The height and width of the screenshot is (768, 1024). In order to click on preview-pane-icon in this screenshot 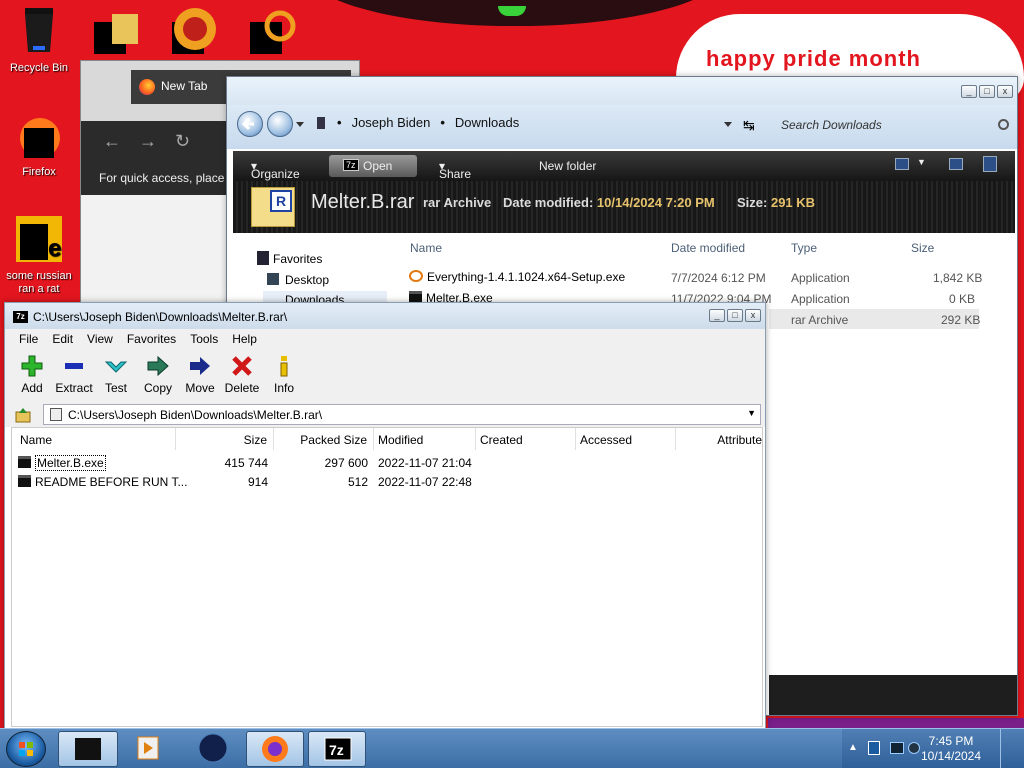, I will do `click(956, 164)`.